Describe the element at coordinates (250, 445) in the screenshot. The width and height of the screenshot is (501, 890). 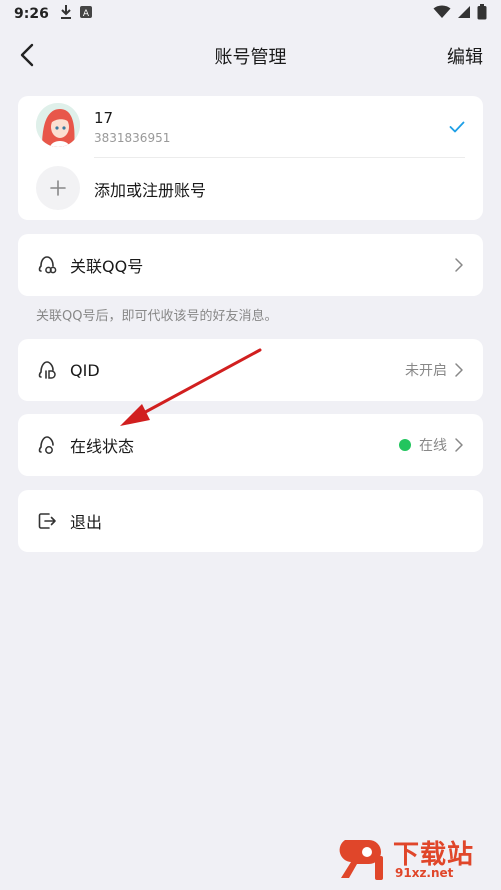
I see `online-status-row: 在线状态 在线` at that location.